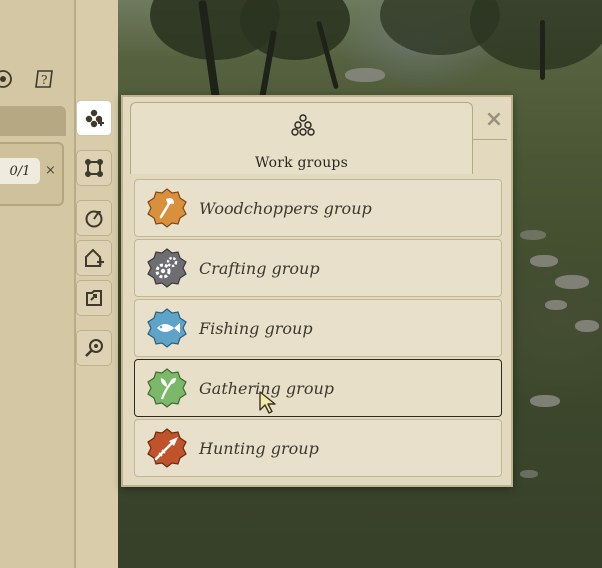 This screenshot has height=568, width=602. Describe the element at coordinates (318, 388) in the screenshot. I see `group-row-gathering: Gathering group` at that location.